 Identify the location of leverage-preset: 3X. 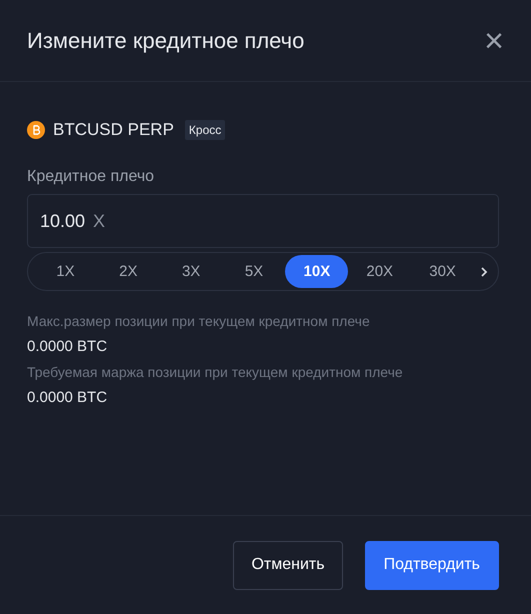
(191, 271).